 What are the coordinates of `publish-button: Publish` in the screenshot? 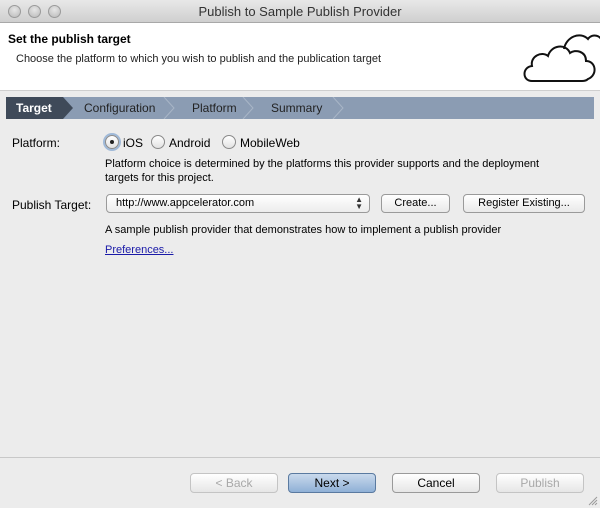 It's located at (540, 483).